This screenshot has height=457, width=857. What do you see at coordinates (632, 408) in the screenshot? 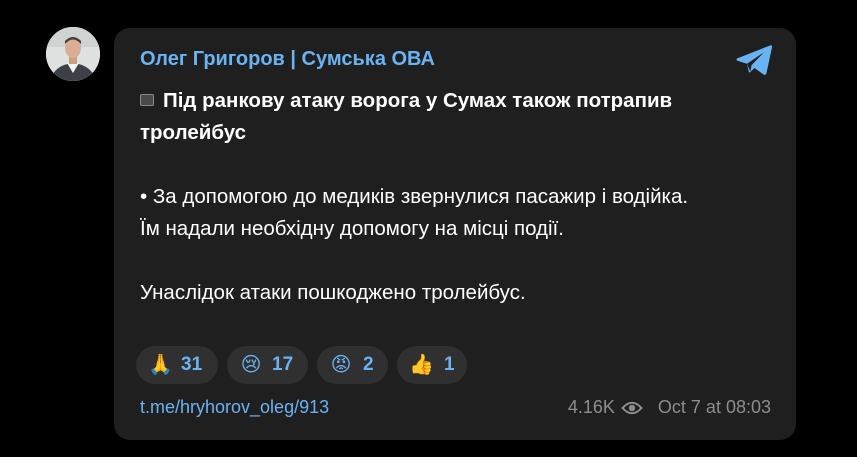
I see `eye-icon` at bounding box center [632, 408].